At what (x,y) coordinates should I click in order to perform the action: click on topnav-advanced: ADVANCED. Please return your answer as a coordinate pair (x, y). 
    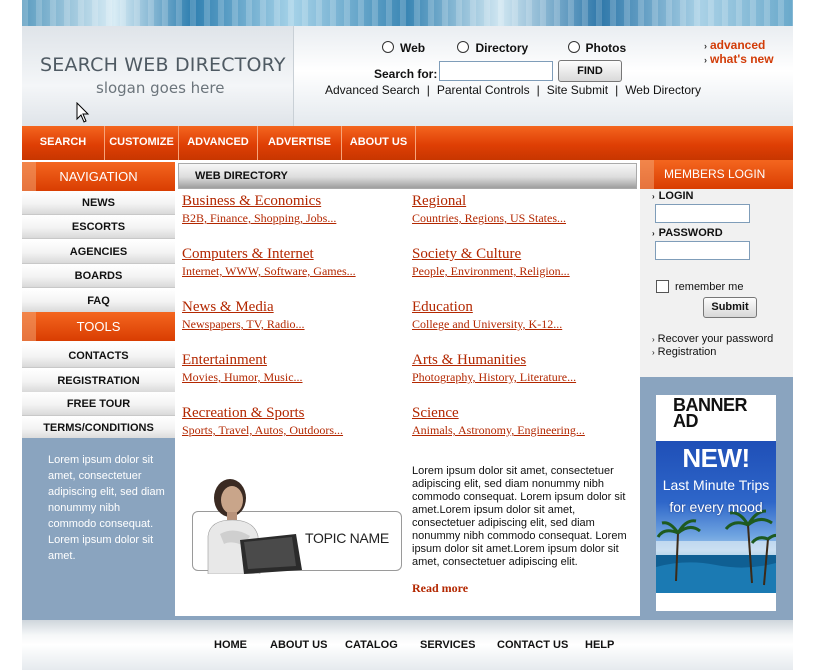
    Looking at the image, I should click on (218, 143).